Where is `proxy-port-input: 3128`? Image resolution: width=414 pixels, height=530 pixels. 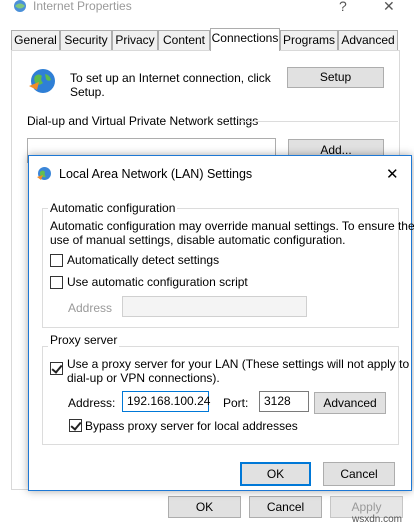
proxy-port-input: 3128 is located at coordinates (284, 401).